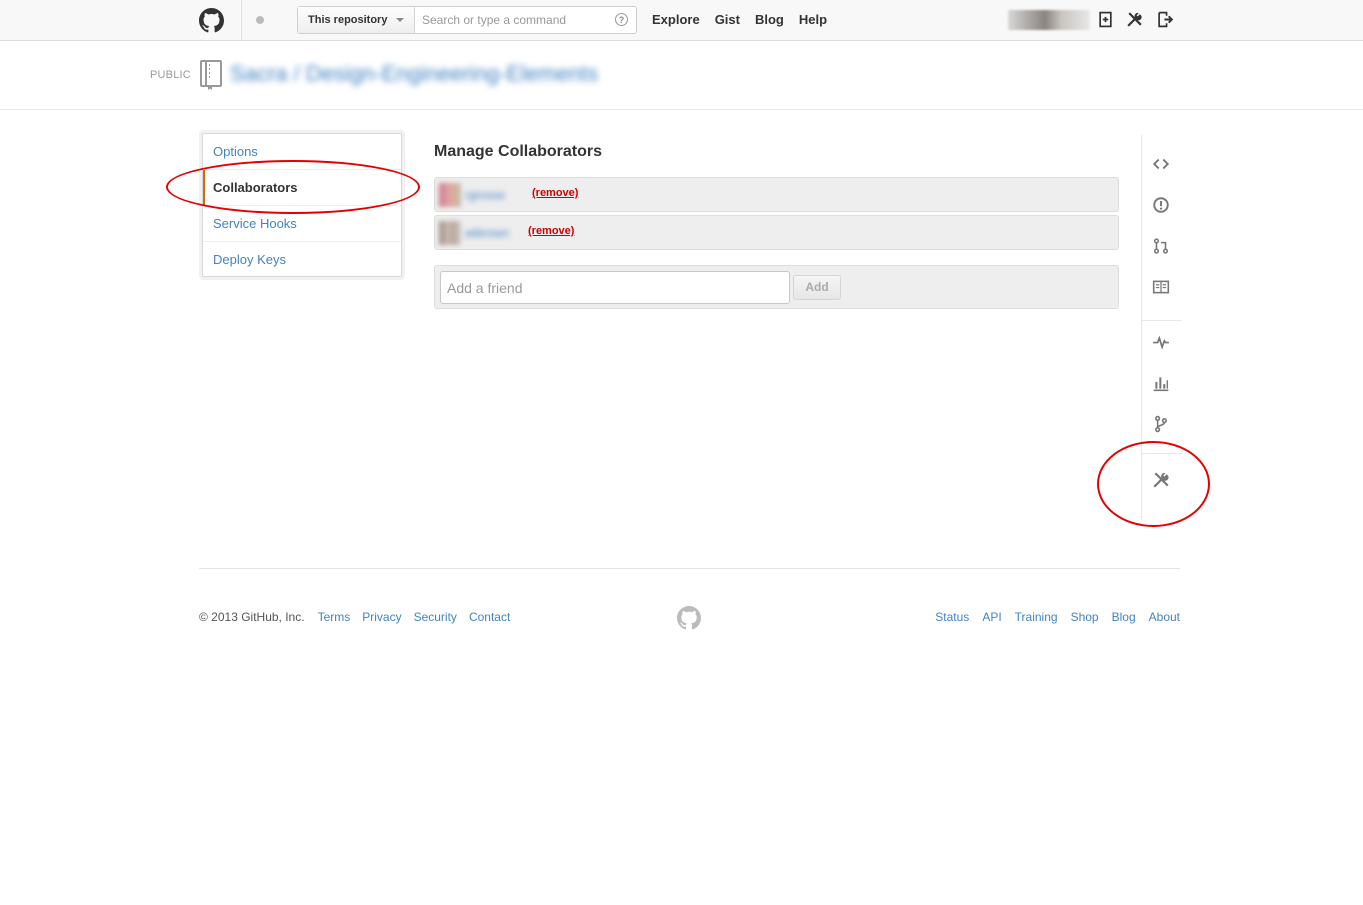 Image resolution: width=1363 pixels, height=905 pixels. I want to click on header-divider, so click(241, 20).